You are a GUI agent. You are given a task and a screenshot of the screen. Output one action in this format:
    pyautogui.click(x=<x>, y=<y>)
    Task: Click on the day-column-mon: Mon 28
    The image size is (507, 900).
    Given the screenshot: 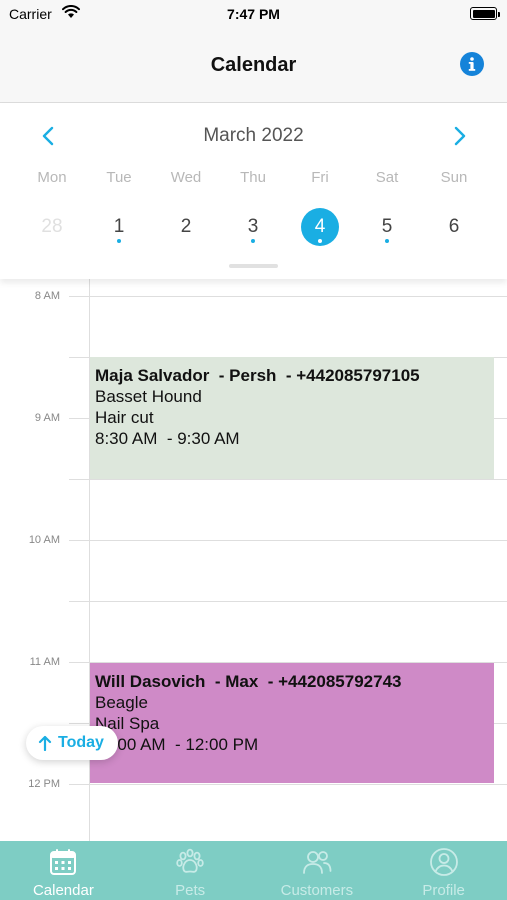 What is the action you would take?
    pyautogui.click(x=52, y=207)
    